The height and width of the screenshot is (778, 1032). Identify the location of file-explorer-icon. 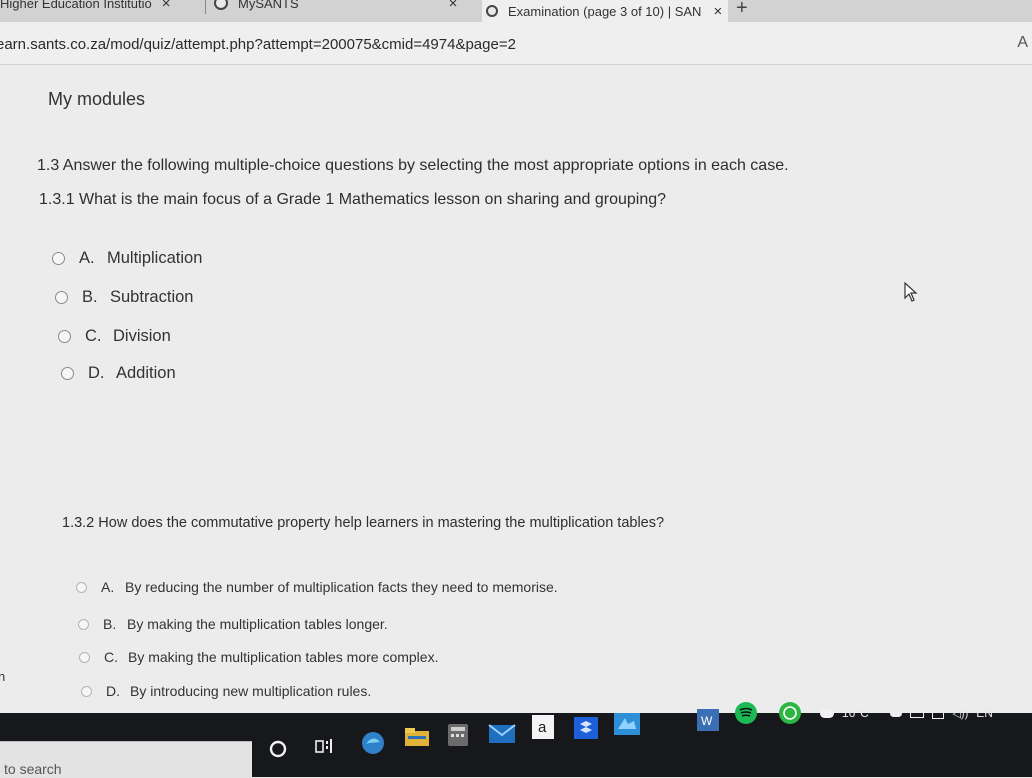
(417, 737).